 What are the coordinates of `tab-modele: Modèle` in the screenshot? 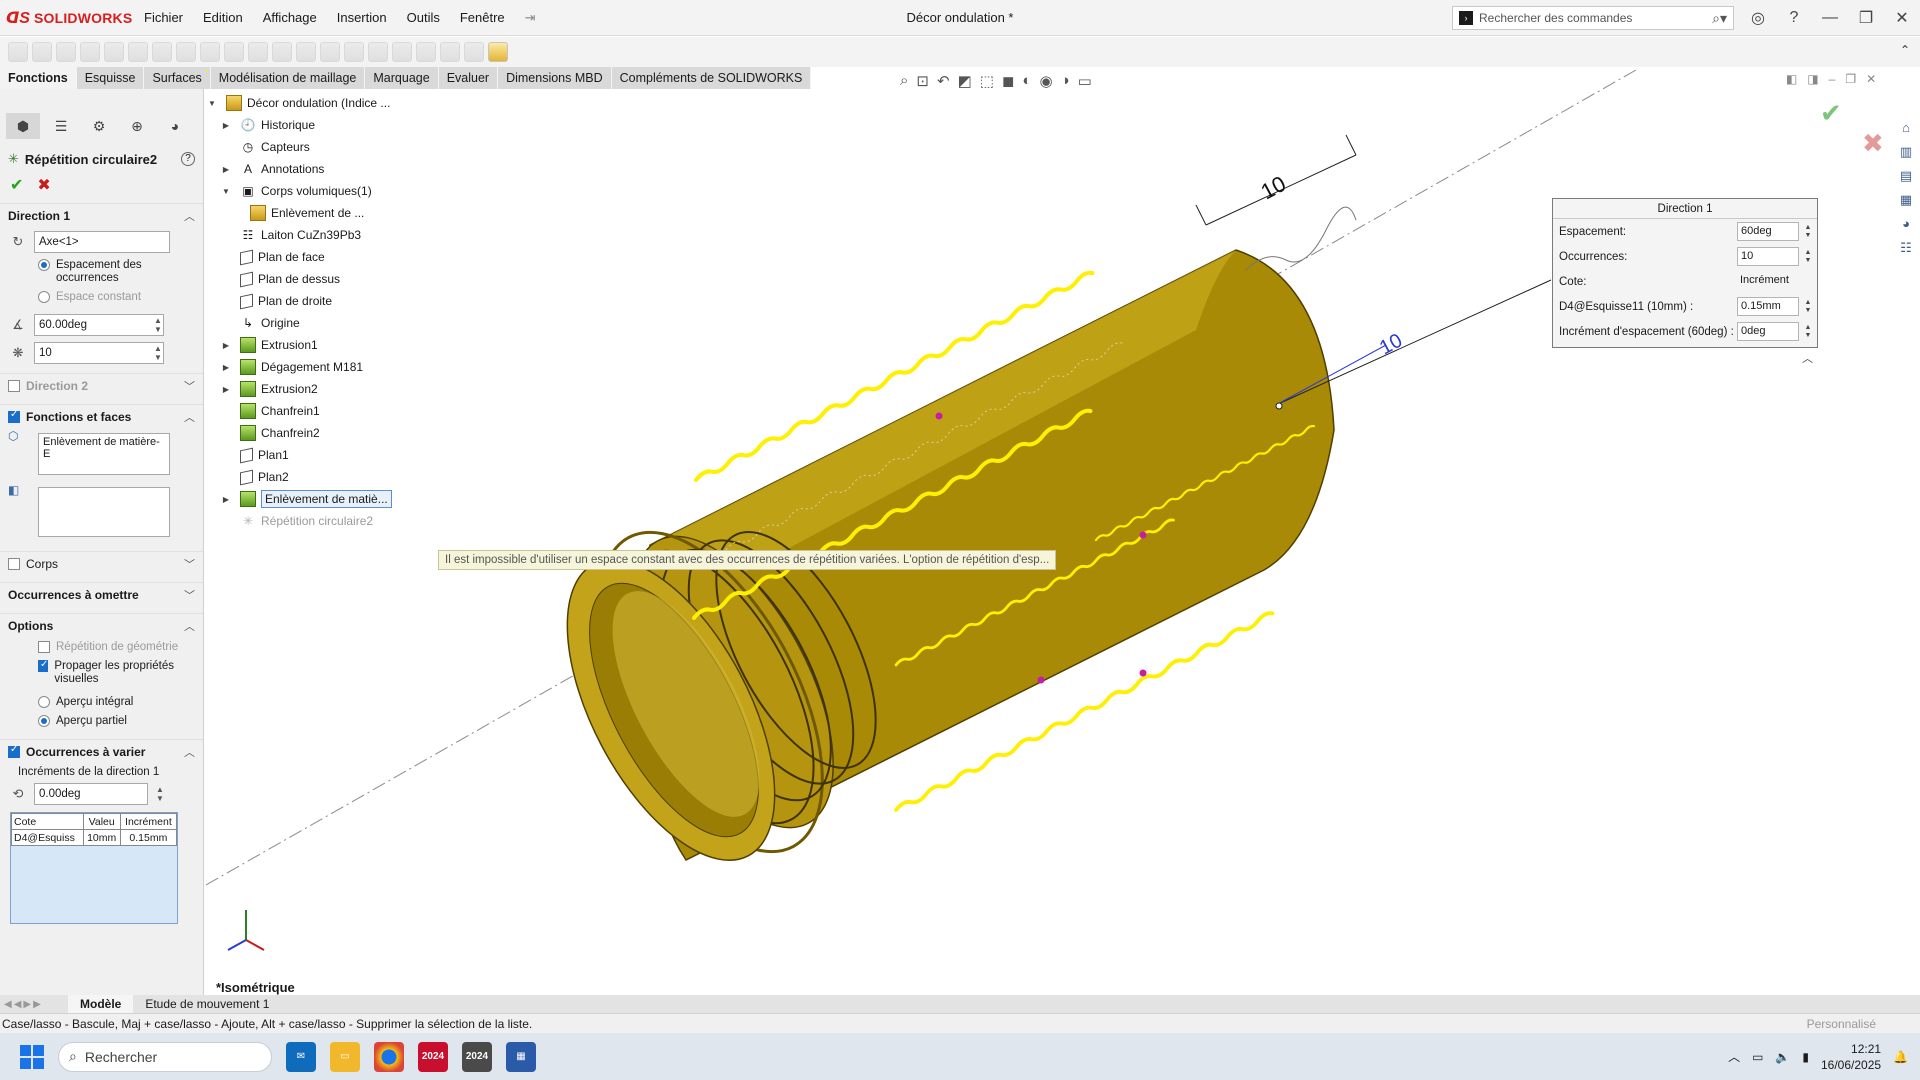 It's located at (101, 1004).